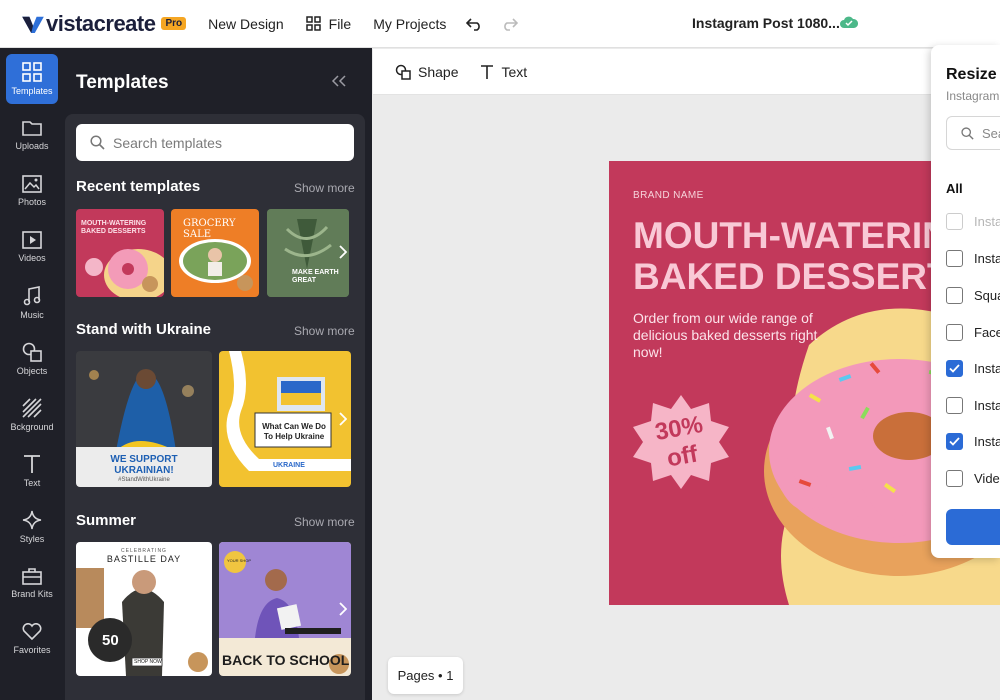 This screenshot has width=1000, height=700. Describe the element at coordinates (804, 276) in the screenshot. I see `headline-line-2: BAKED DESSERTS` at that location.